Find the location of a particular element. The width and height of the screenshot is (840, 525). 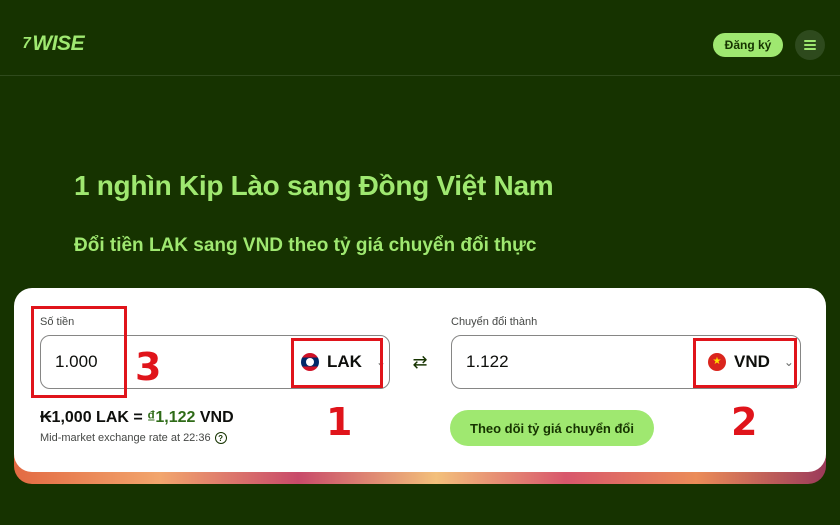

midmarket-note: Mid-market exchange rate at 22:36 ? is located at coordinates (133, 438).